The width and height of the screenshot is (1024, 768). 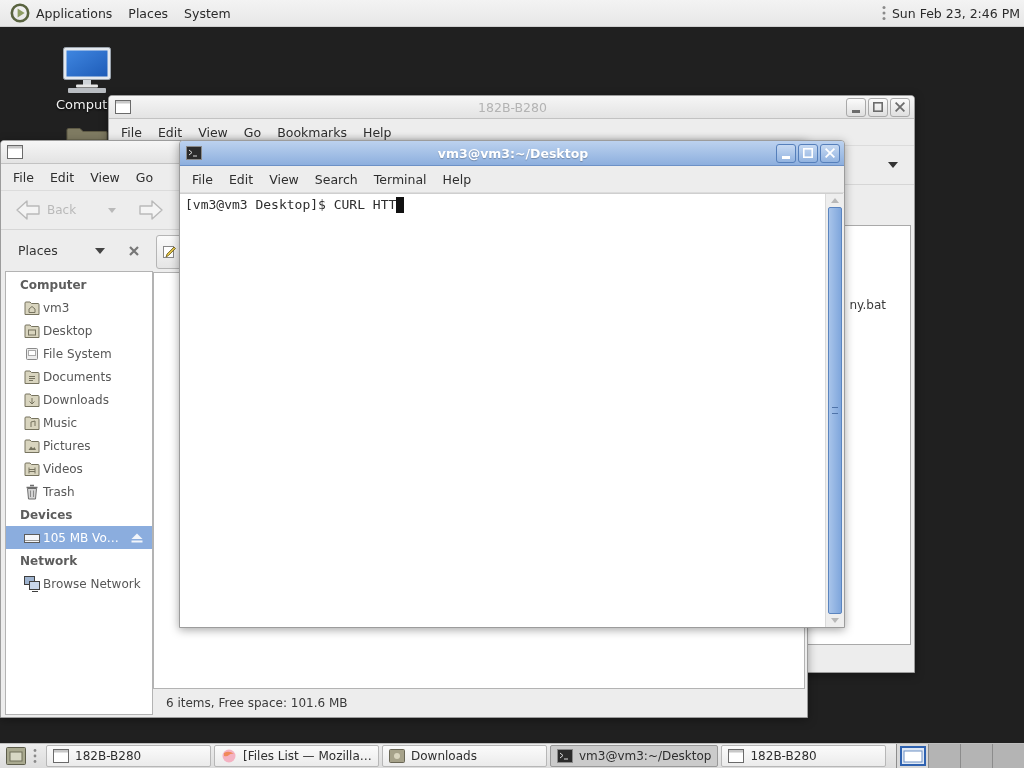 What do you see at coordinates (32, 330) in the screenshot?
I see `desktop-folder-icon` at bounding box center [32, 330].